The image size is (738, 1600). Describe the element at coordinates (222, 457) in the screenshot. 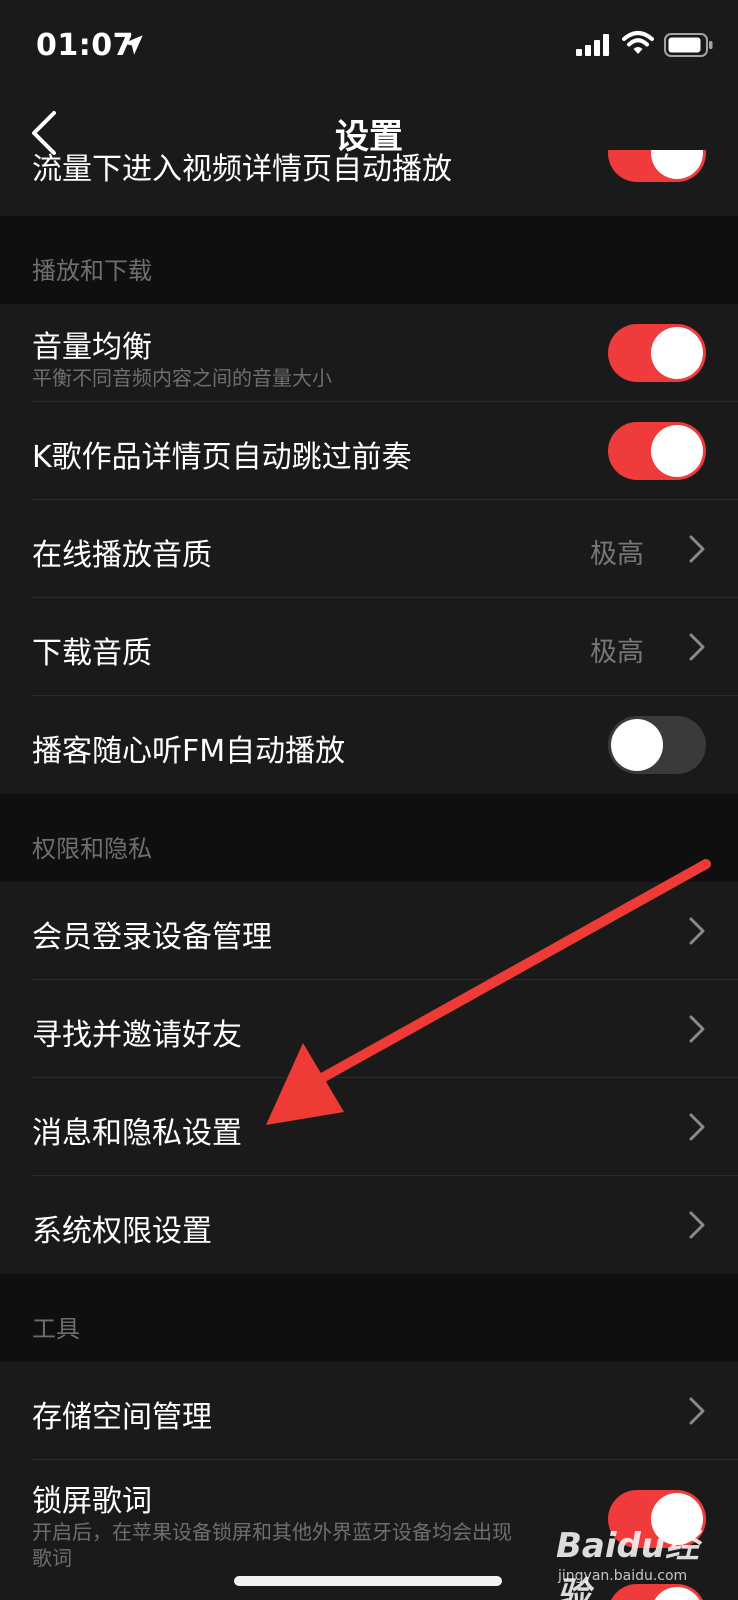

I see `setting-label: K歌作品详情页自动跳过前奏` at that location.